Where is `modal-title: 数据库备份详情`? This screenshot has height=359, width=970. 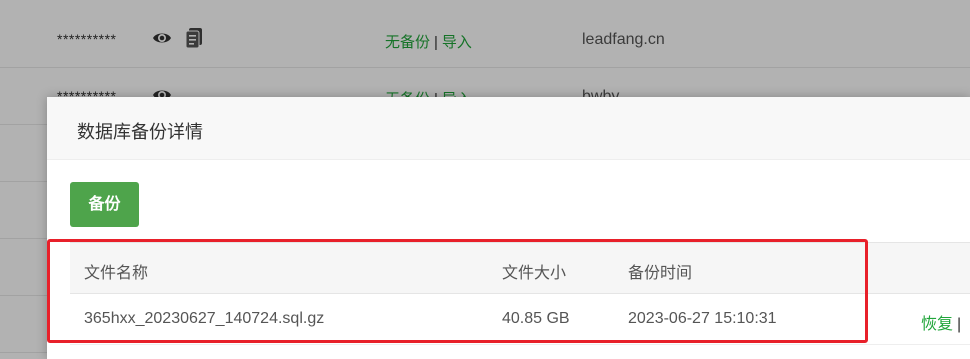 modal-title: 数据库备份详情 is located at coordinates (140, 132).